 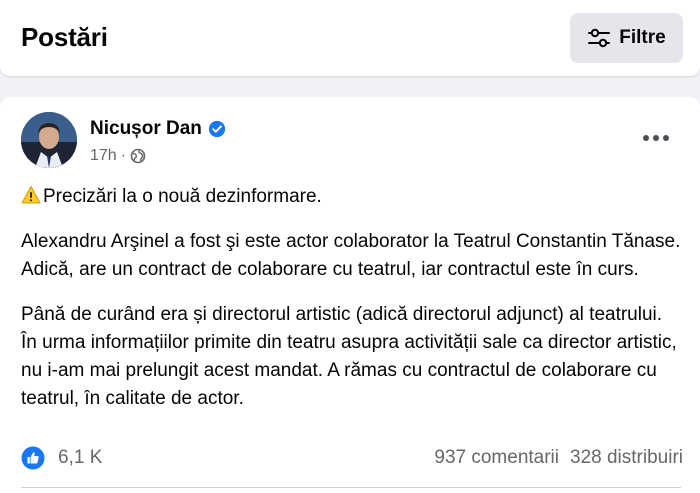 I want to click on post-meta: 17h ·, so click(x=118, y=156).